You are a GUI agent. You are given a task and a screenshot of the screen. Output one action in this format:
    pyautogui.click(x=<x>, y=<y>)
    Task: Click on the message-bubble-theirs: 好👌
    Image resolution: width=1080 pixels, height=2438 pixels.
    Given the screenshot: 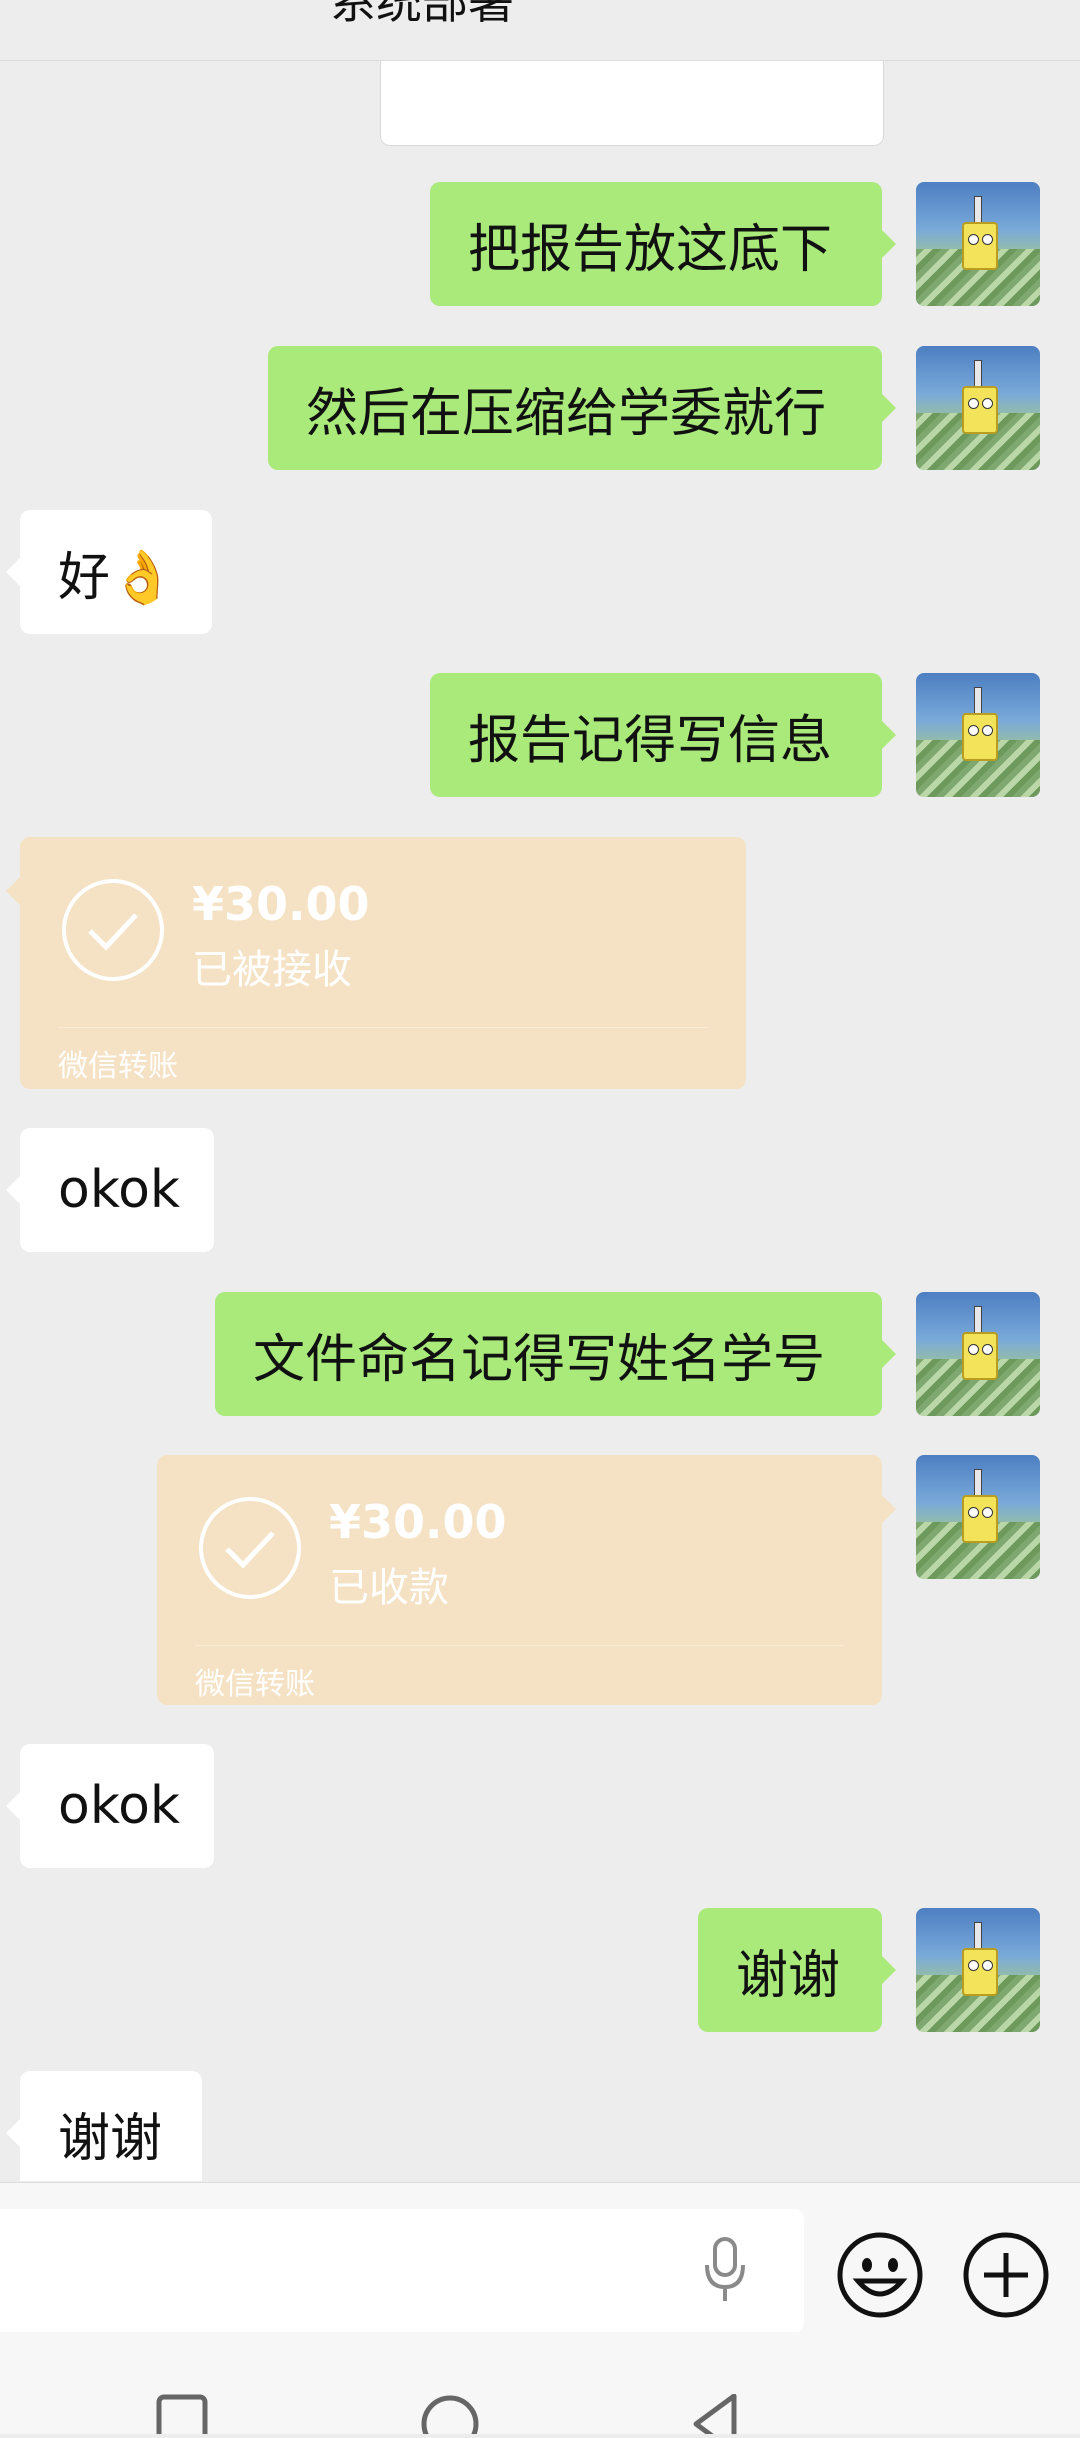 What is the action you would take?
    pyautogui.click(x=109, y=572)
    